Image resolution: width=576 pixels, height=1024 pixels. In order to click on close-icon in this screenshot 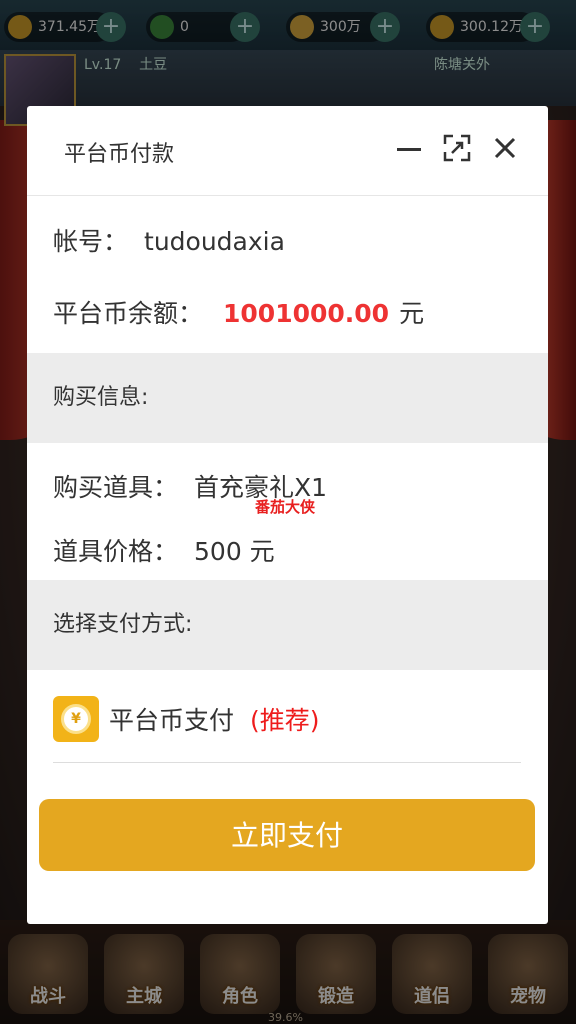, I will do `click(505, 148)`.